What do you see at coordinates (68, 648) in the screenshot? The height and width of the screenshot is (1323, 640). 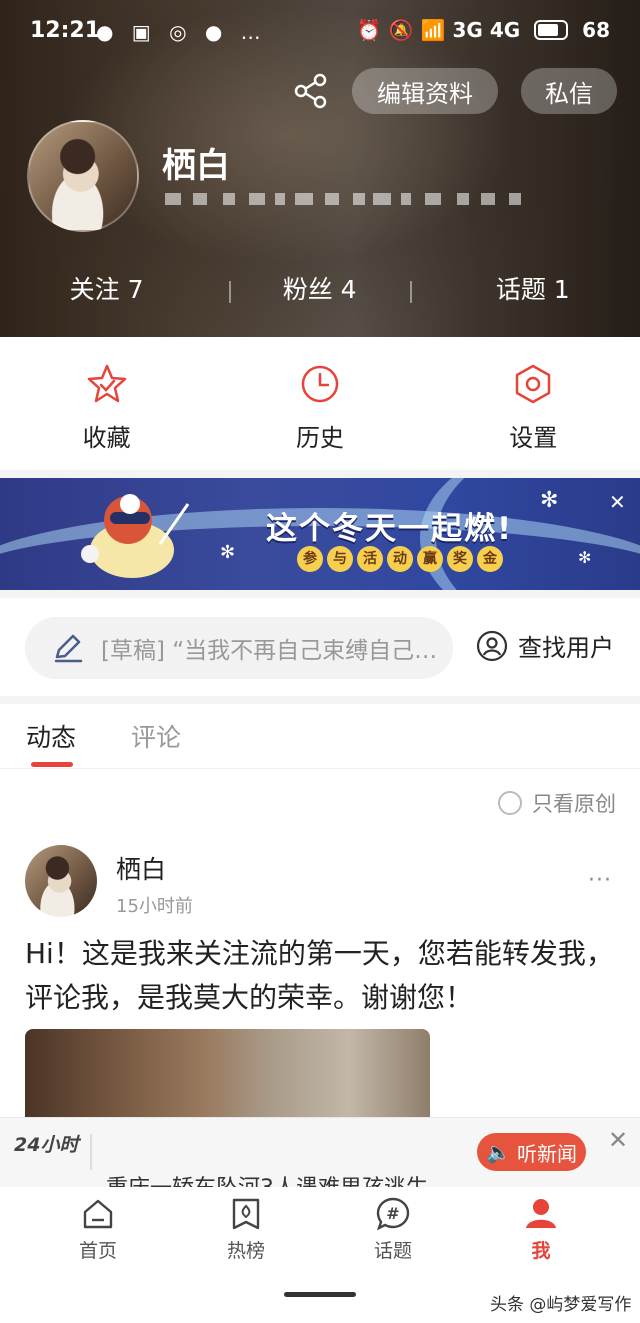 I see `pencil-icon` at bounding box center [68, 648].